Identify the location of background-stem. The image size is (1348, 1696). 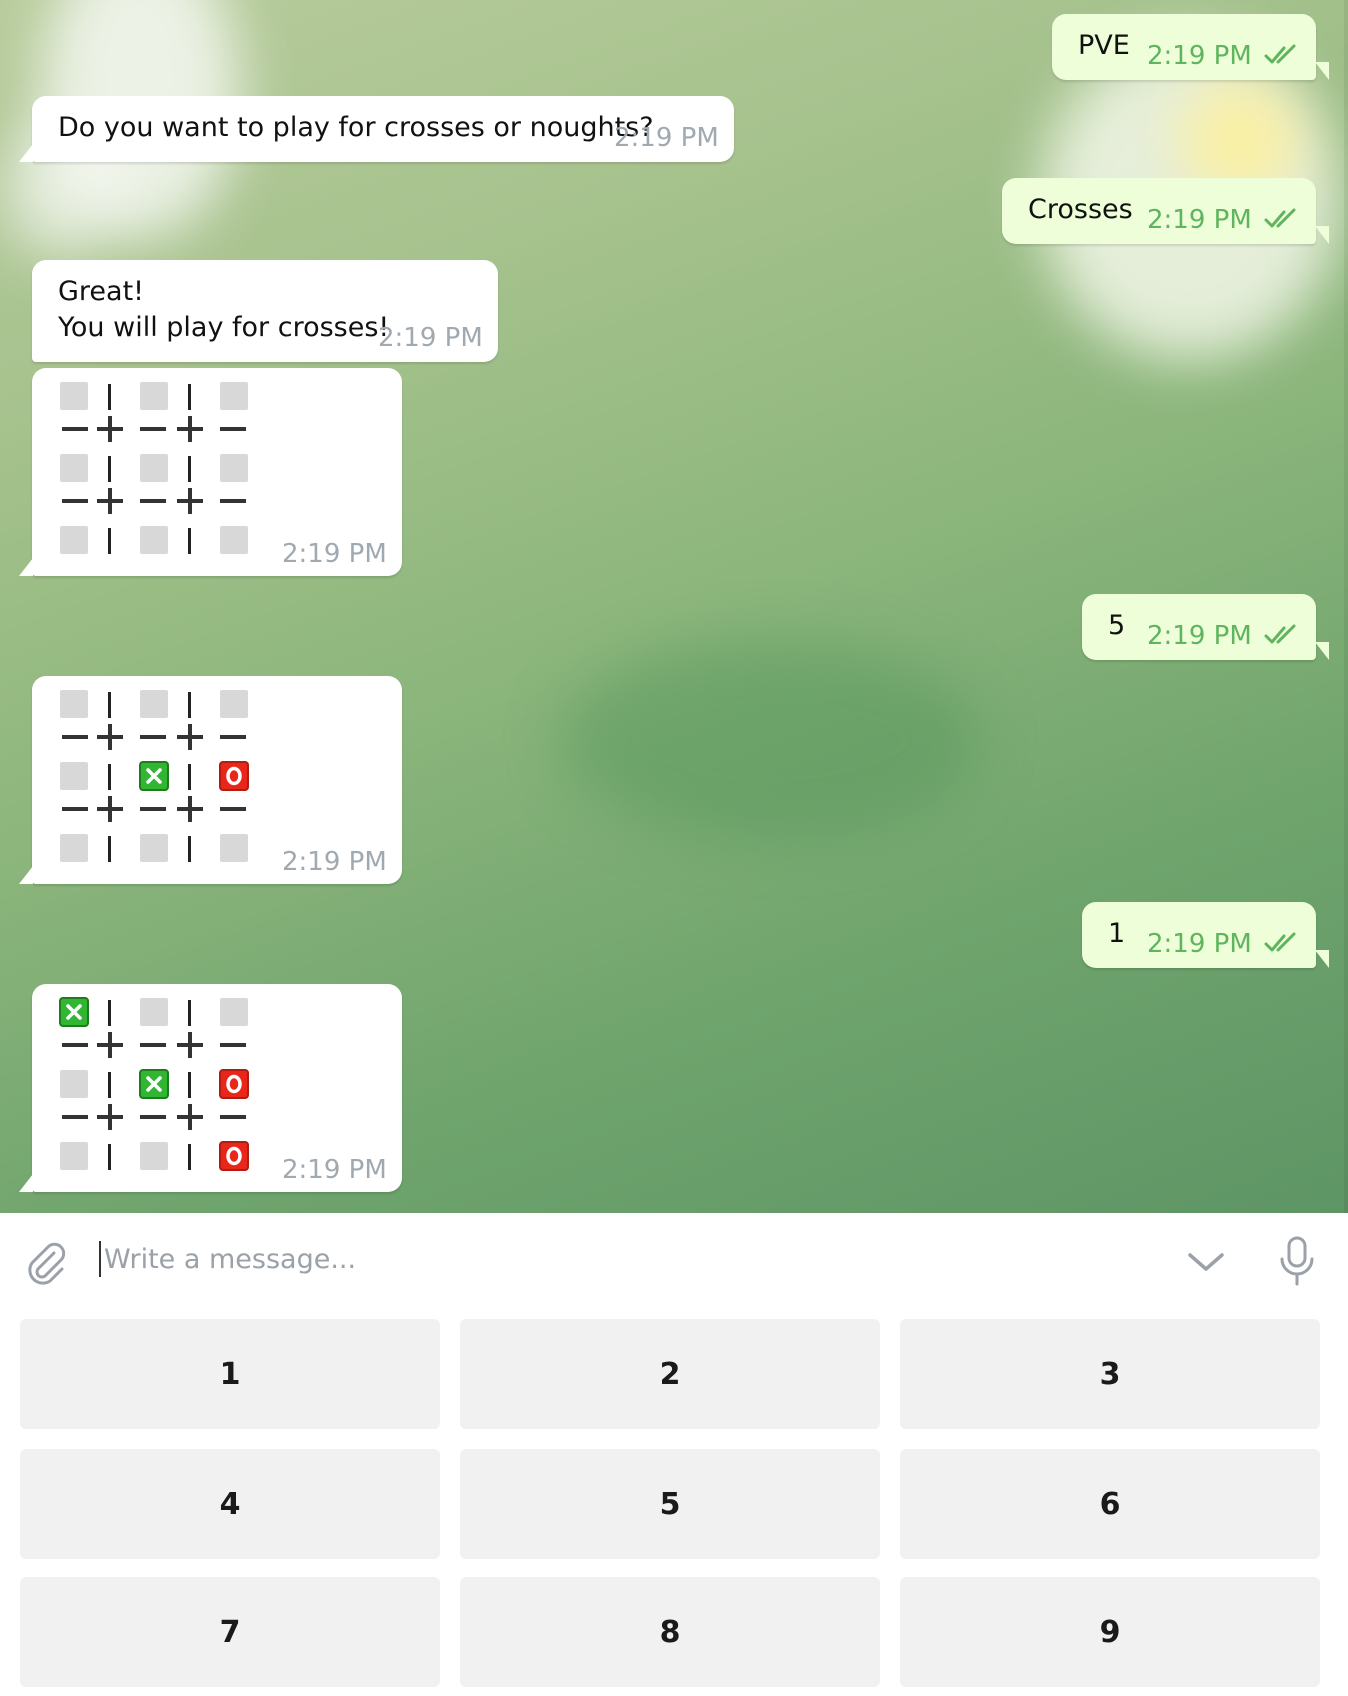
(770, 740).